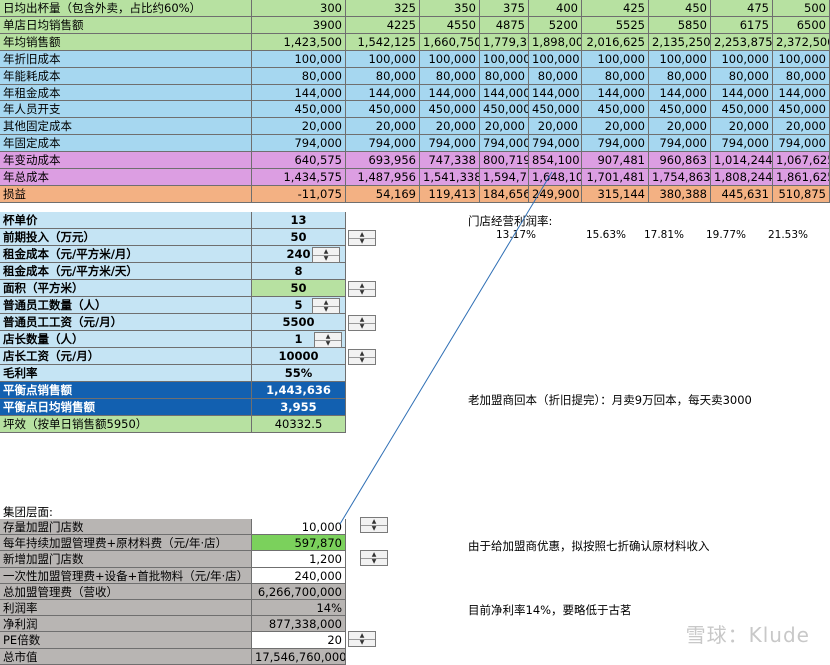 The height and width of the screenshot is (665, 830). I want to click on value-cell: 4225, so click(383, 25).